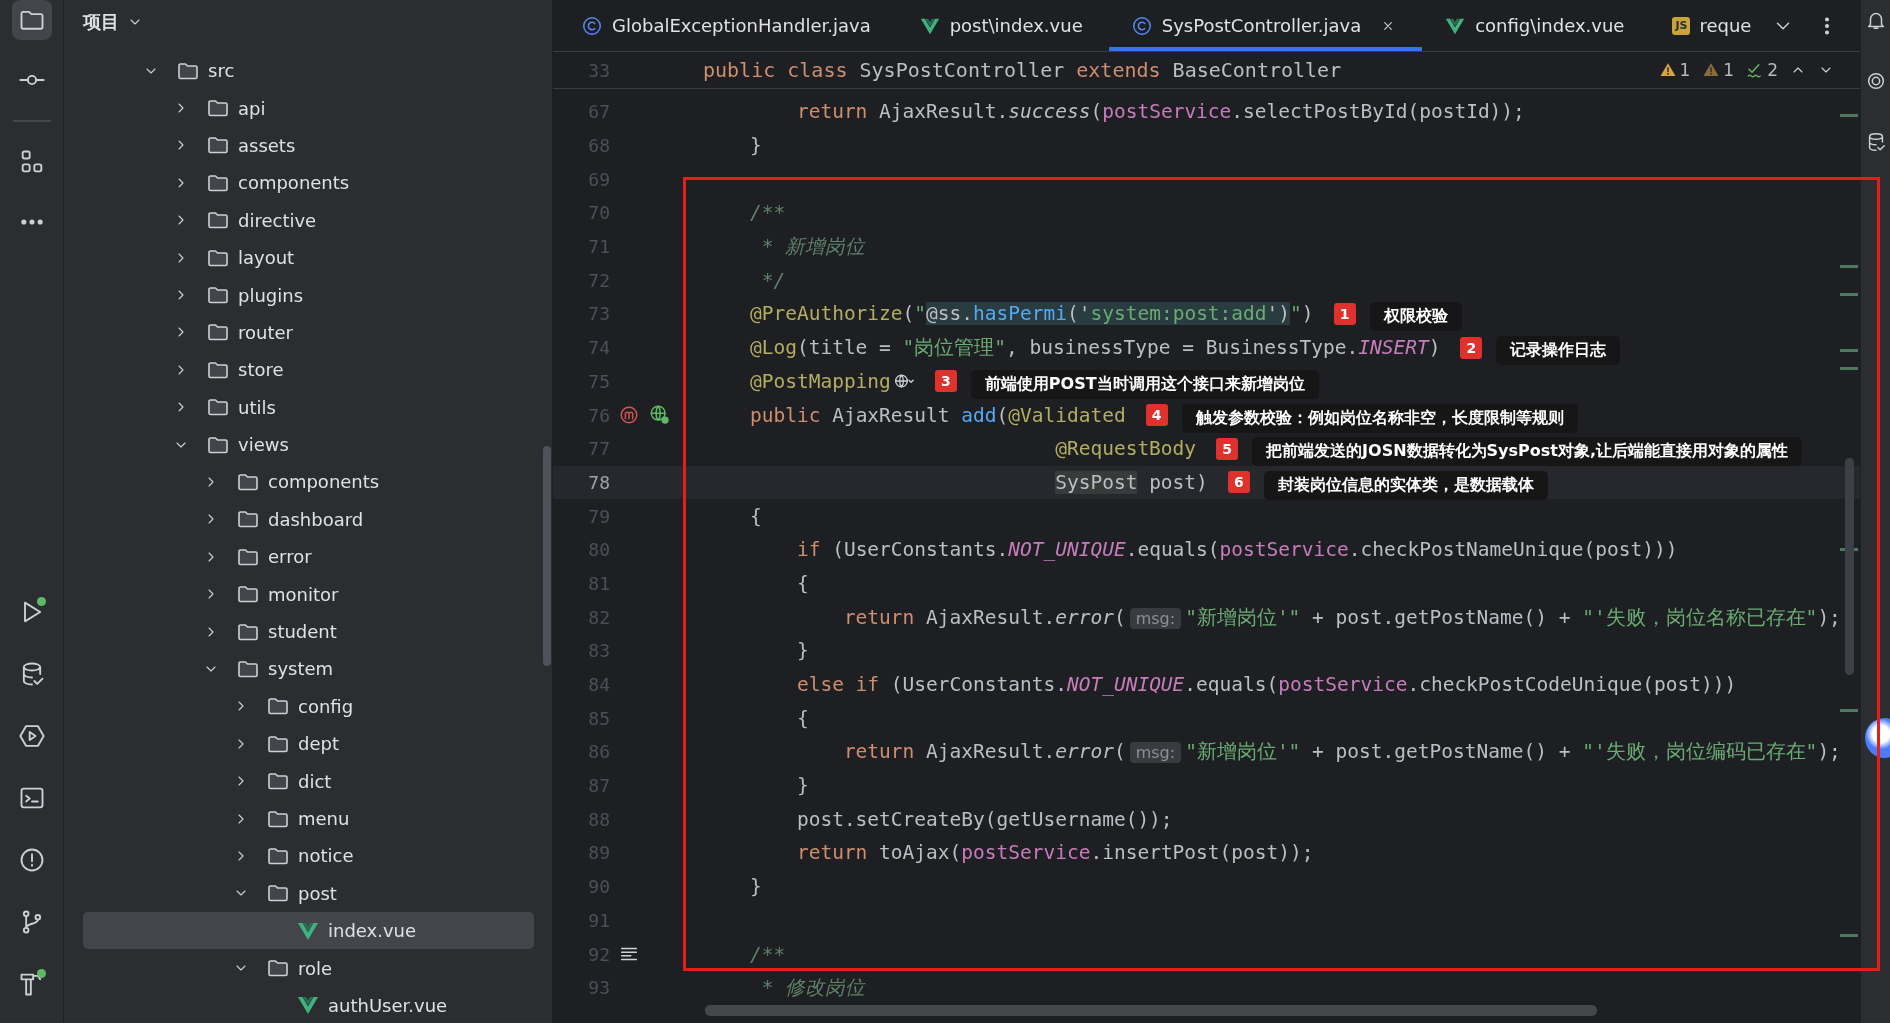 The image size is (1890, 1023). I want to click on globe-icon, so click(660, 415).